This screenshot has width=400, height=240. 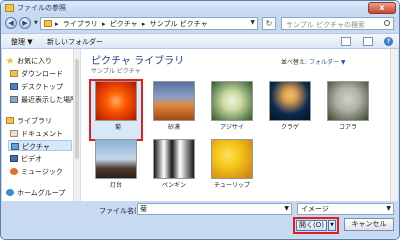 I want to click on file-item-tulips: チューリップ, so click(x=232, y=168).